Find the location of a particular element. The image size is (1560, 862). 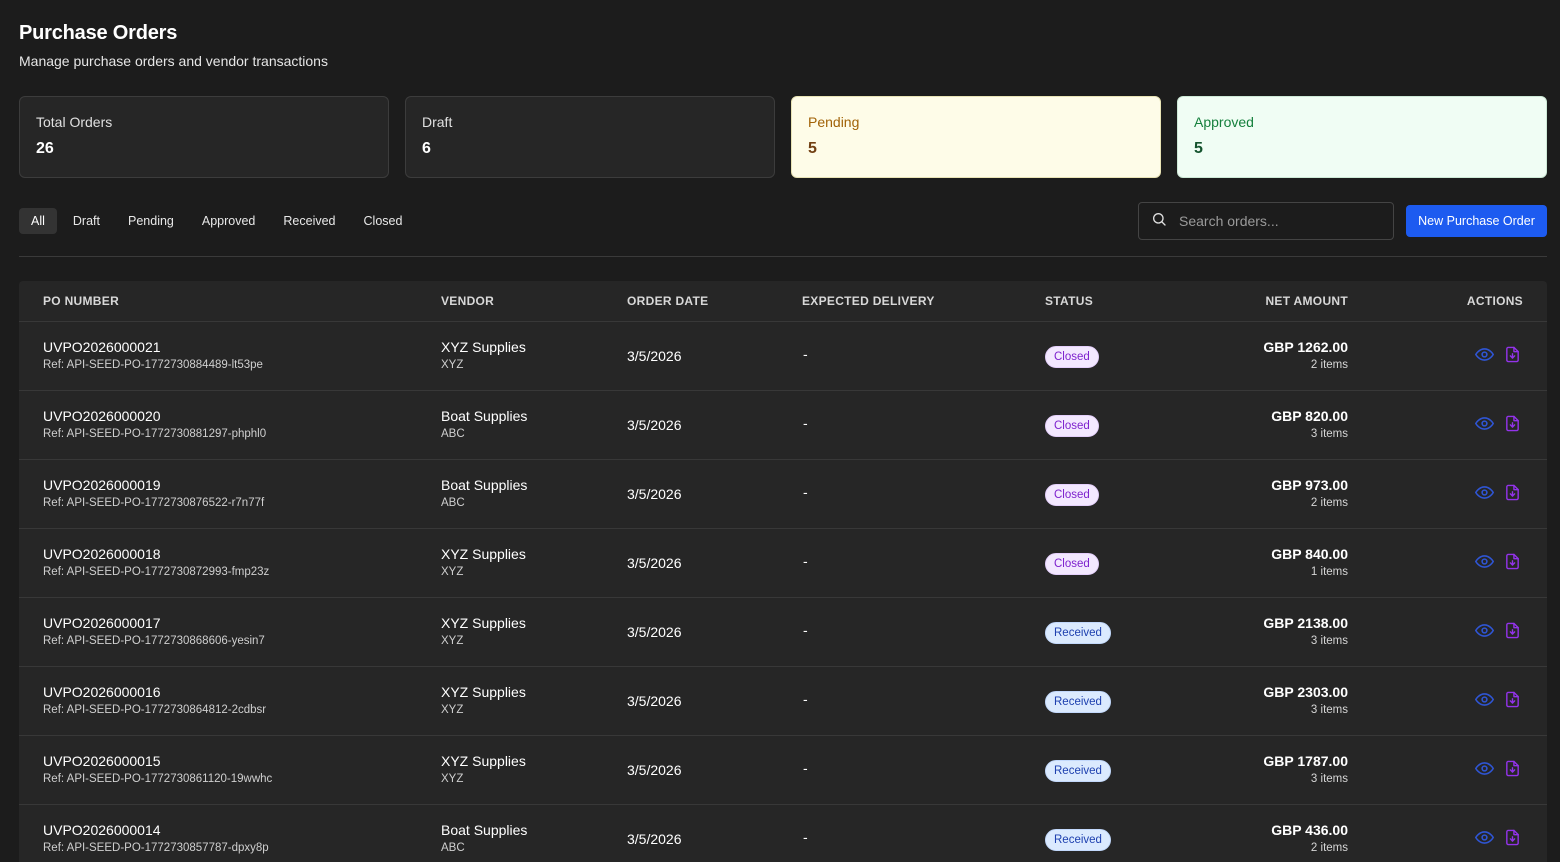

new-purchase-order-button: New Purchase Order is located at coordinates (1476, 221).